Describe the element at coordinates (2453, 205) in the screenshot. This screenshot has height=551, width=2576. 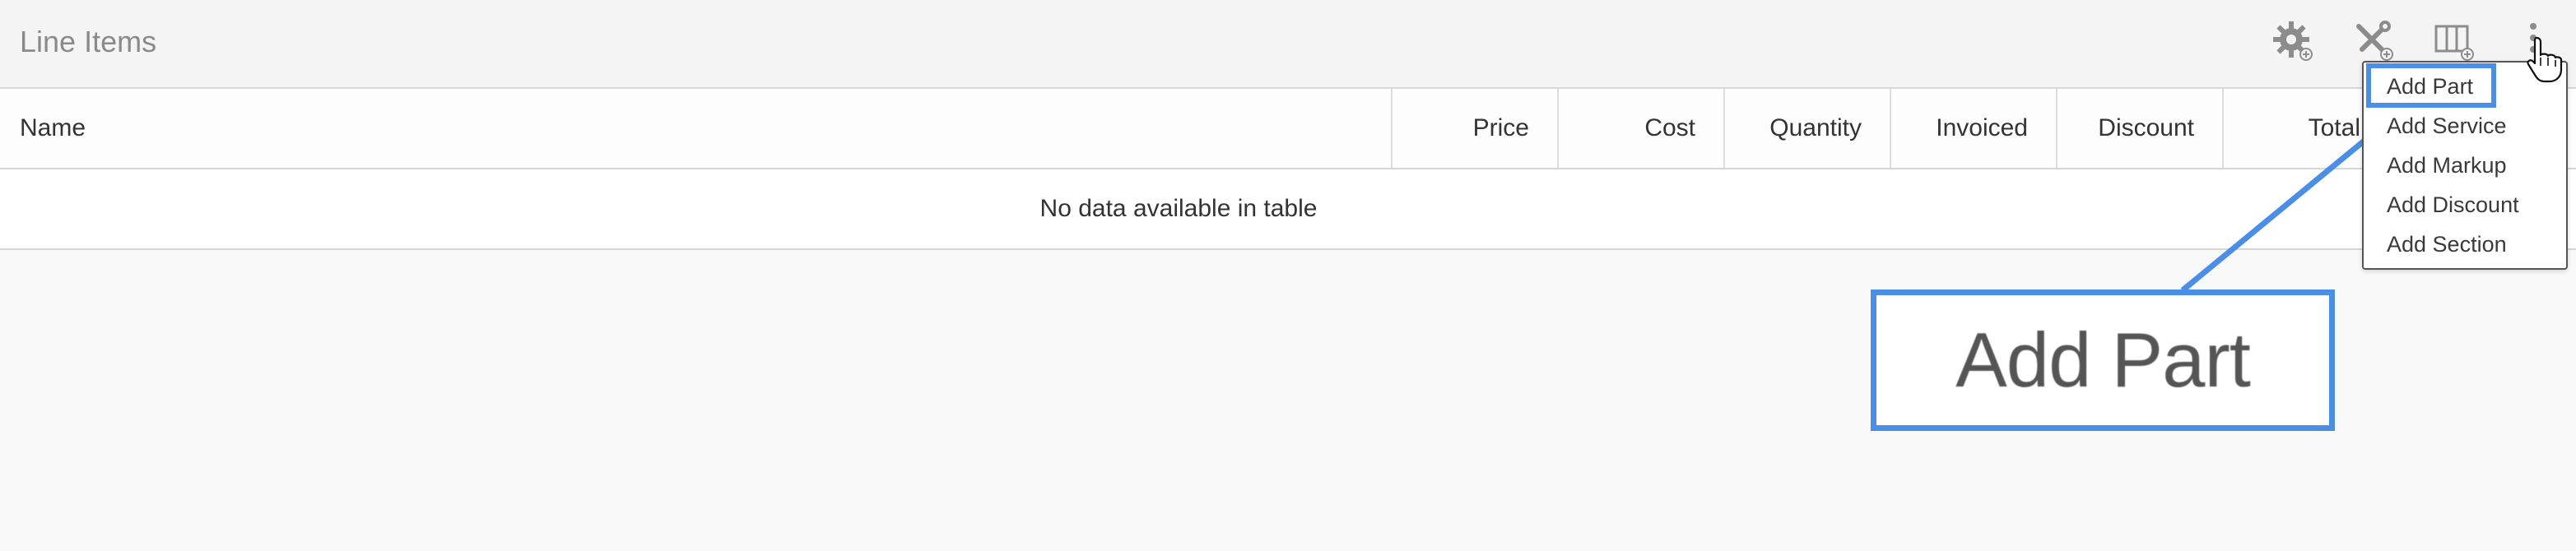
I see `menu-item-add-discount: Add Discount` at that location.